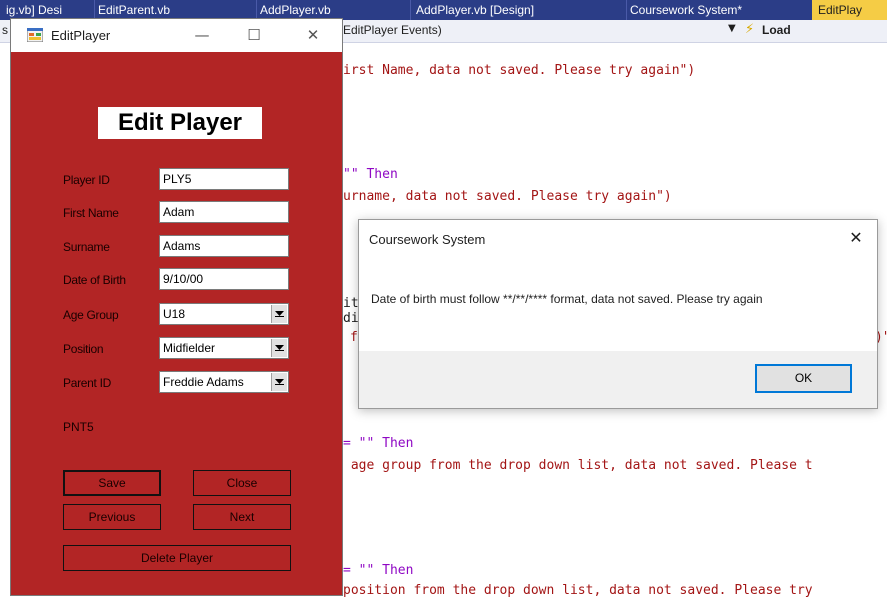  Describe the element at coordinates (224, 246) in the screenshot. I see `surname-field: Adams` at that location.